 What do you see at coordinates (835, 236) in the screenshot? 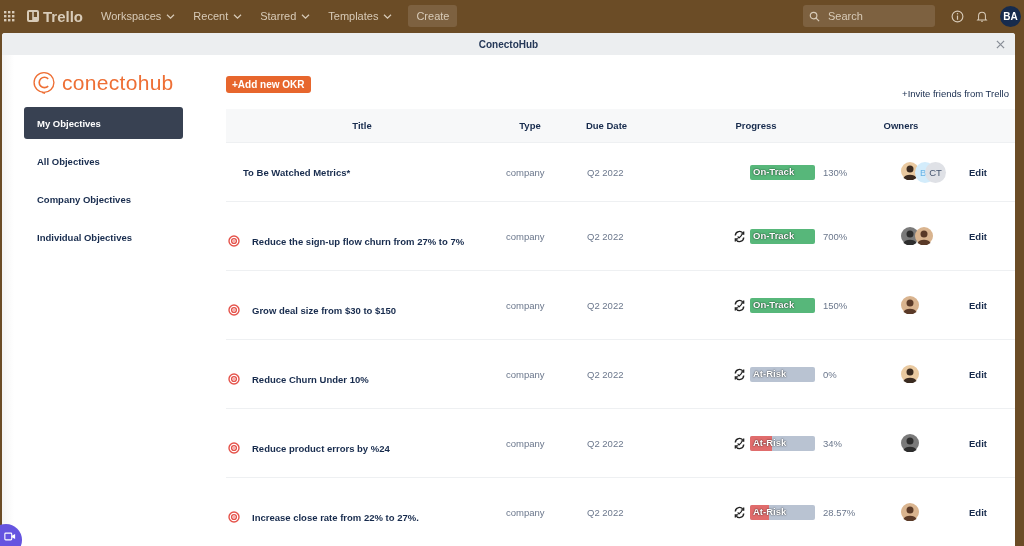
I see `progress-percent: 700%` at bounding box center [835, 236].